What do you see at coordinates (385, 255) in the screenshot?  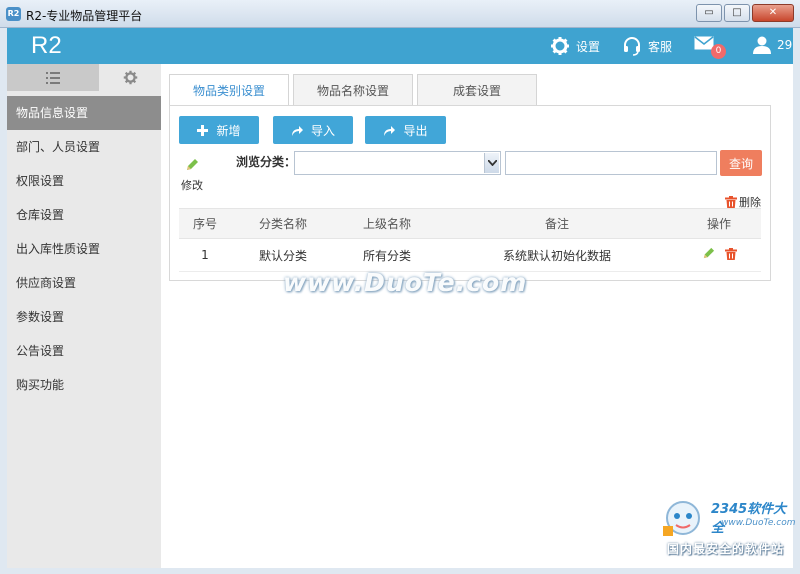 I see `cell-parent: 所有分类` at bounding box center [385, 255].